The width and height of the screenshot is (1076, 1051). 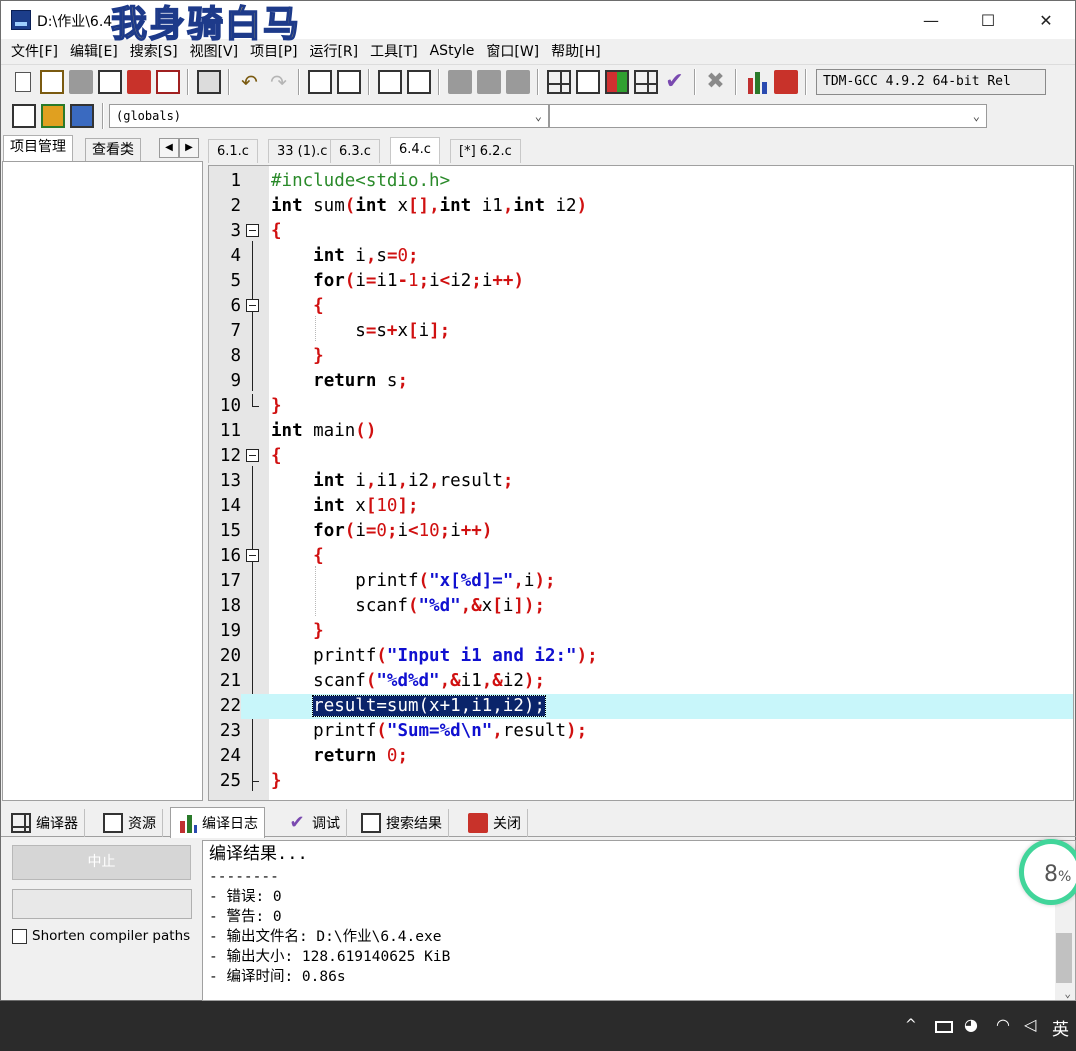 What do you see at coordinates (538, 23) in the screenshot?
I see `title-bar: D:\作业\6.4 我身骑白马 — ☐ ✕` at bounding box center [538, 23].